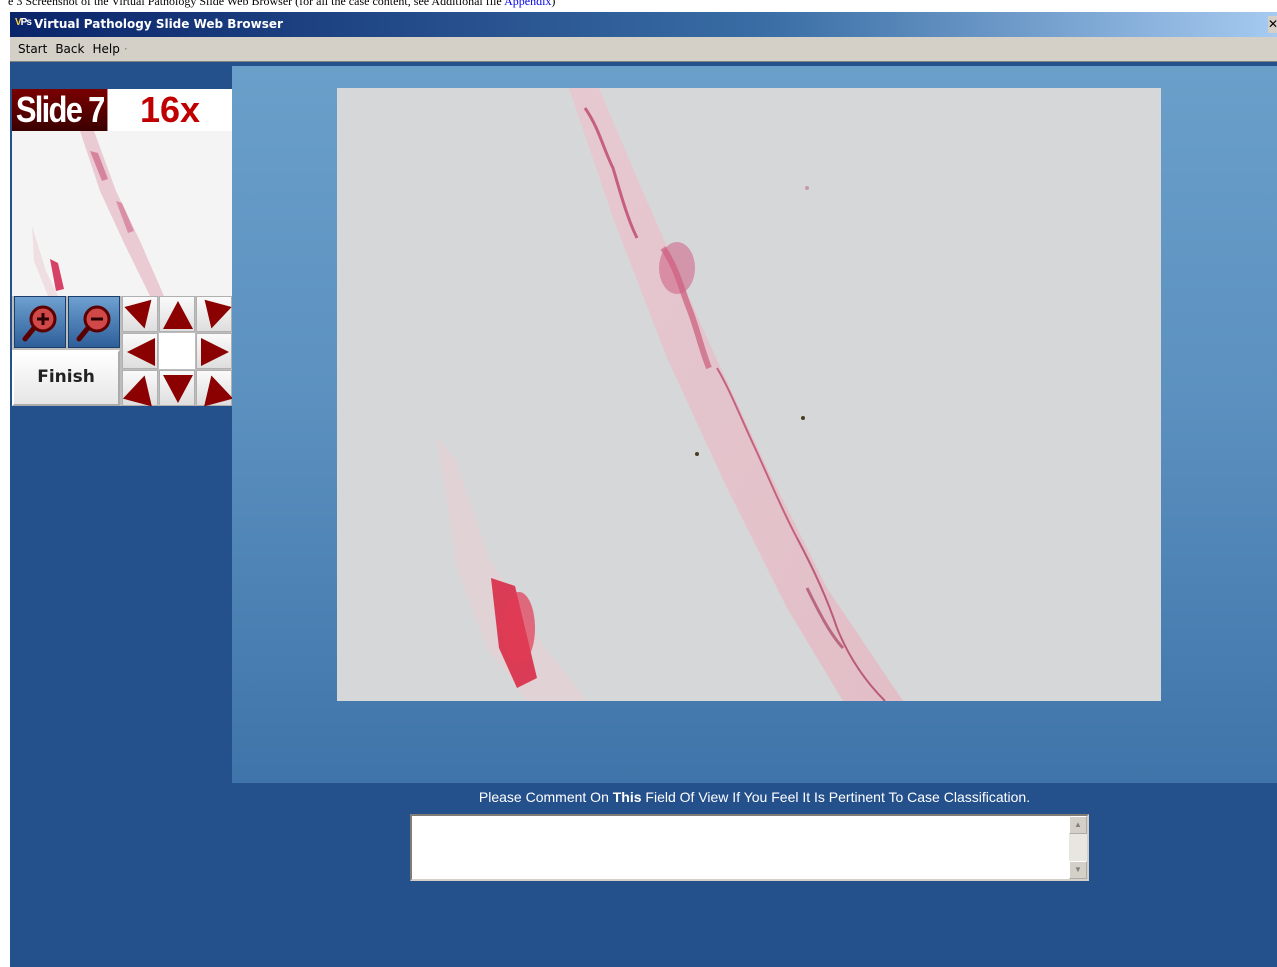 This screenshot has width=1277, height=967. I want to click on pan-up-right-button, so click(214, 314).